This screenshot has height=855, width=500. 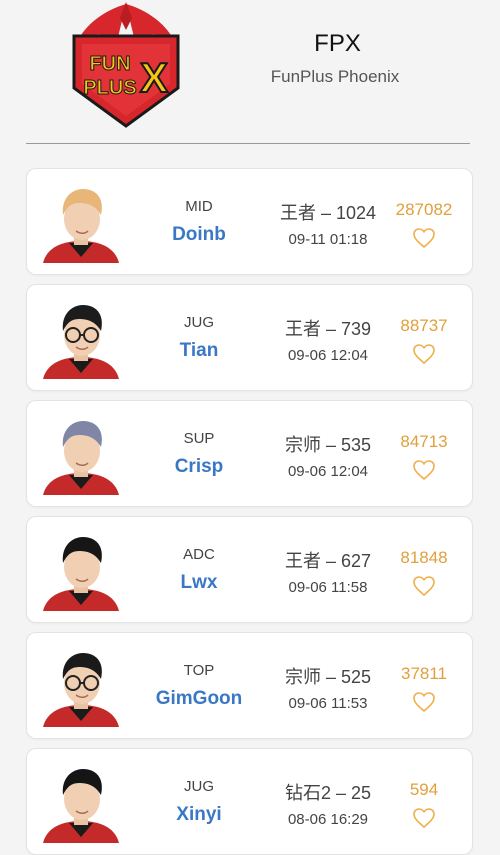 What do you see at coordinates (199, 699) in the screenshot?
I see `player-name: GimGoon` at bounding box center [199, 699].